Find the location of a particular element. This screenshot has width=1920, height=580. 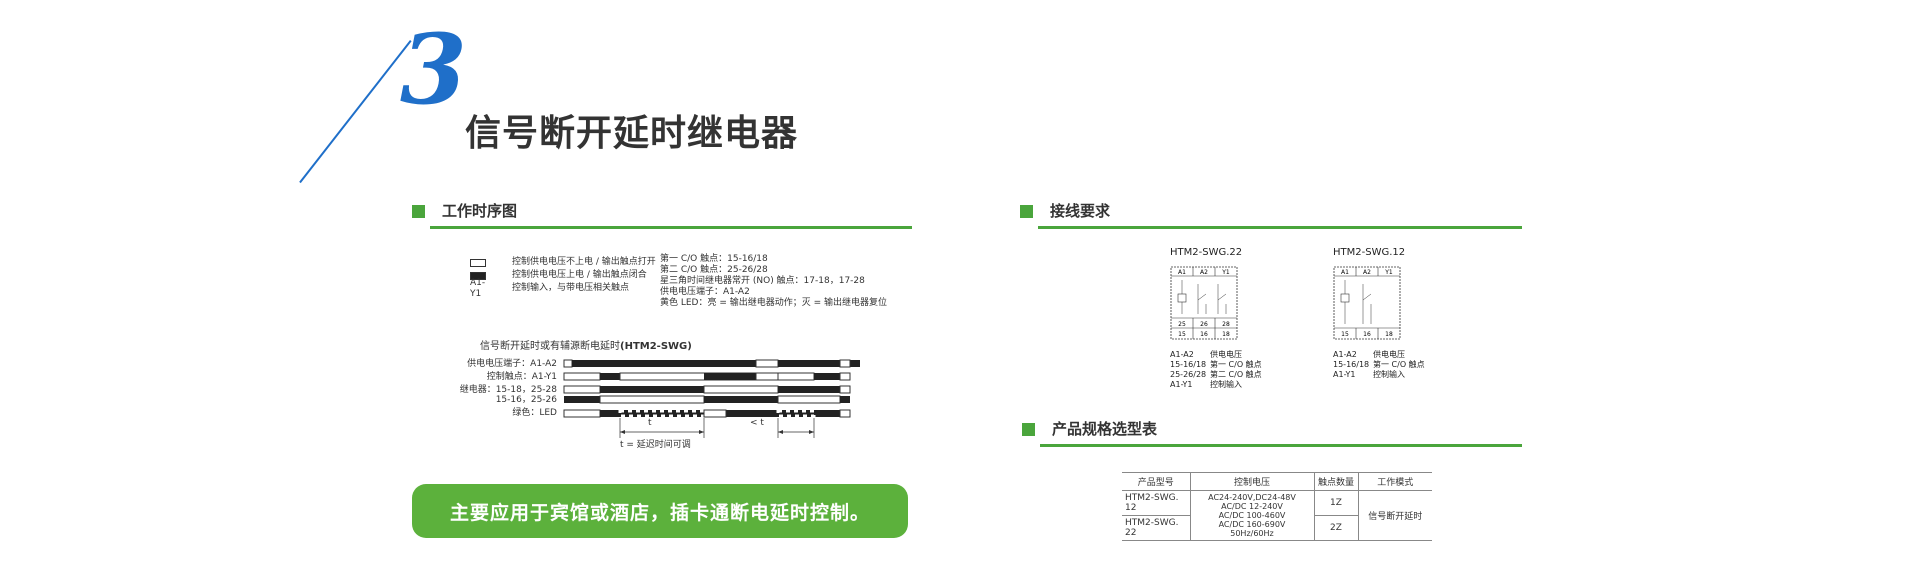

voltage-line: AC/DC 12-240V is located at coordinates (1252, 506).